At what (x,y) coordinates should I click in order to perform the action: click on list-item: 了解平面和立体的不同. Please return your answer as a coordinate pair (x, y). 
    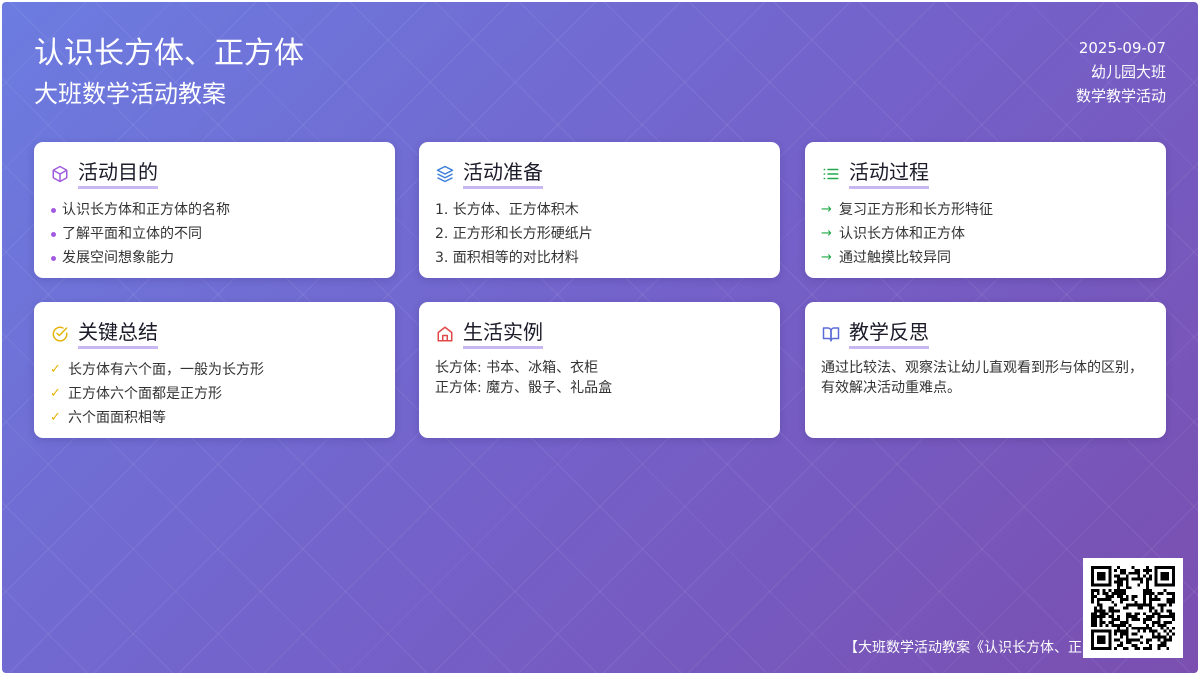
    Looking at the image, I should click on (214, 234).